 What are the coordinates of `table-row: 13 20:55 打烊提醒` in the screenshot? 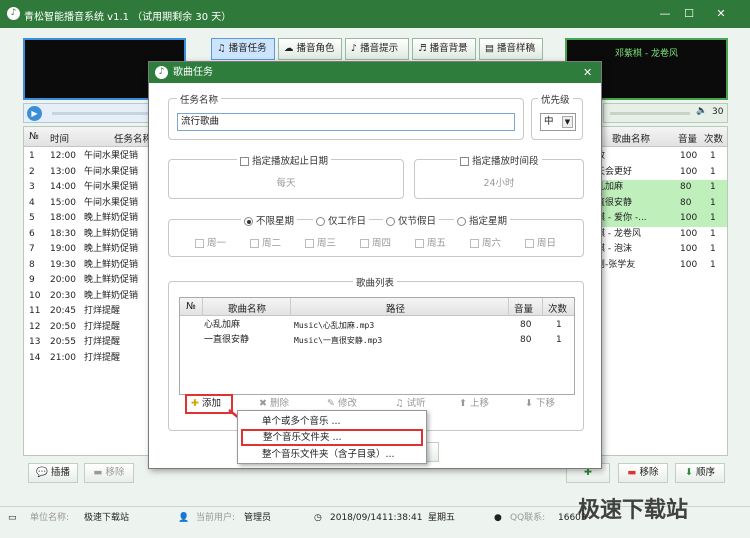 It's located at (95, 343).